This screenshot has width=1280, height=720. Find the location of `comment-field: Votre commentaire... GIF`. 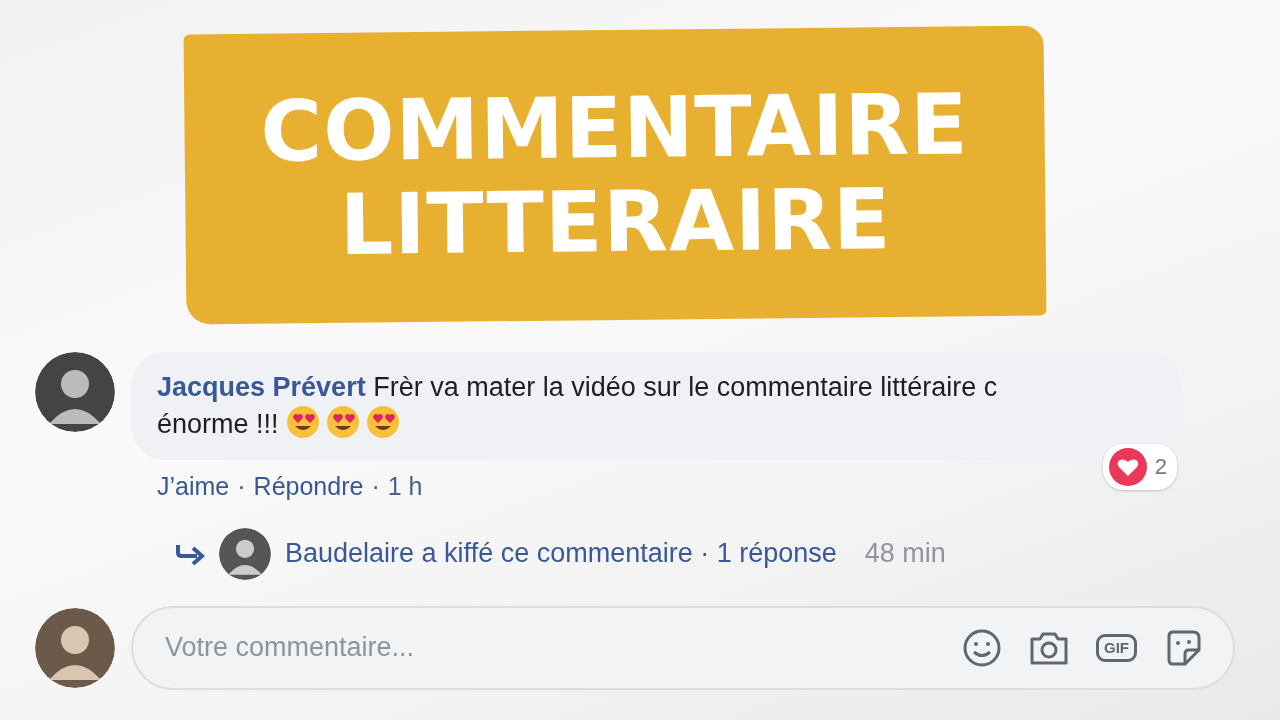

comment-field: Votre commentaire... GIF is located at coordinates (683, 647).